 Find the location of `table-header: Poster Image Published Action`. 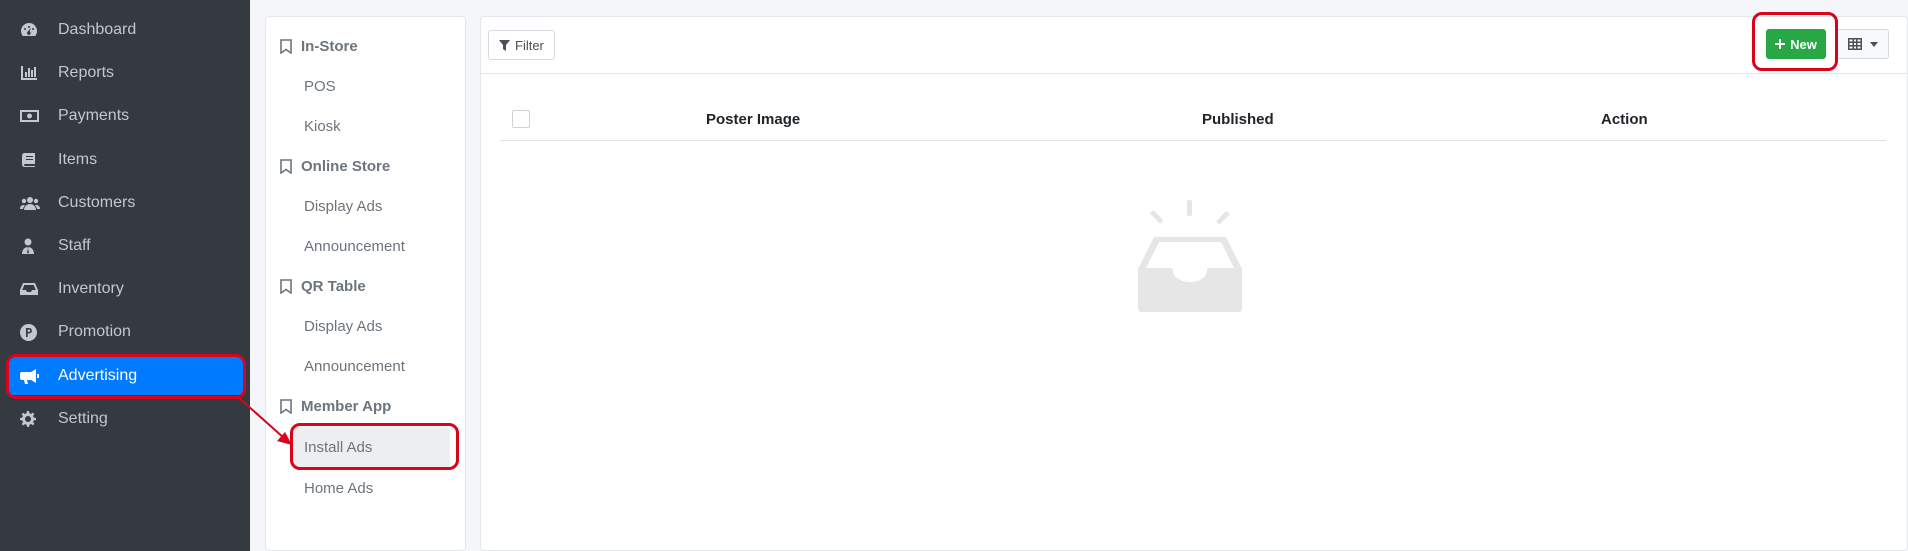

table-header: Poster Image Published Action is located at coordinates (1193, 121).